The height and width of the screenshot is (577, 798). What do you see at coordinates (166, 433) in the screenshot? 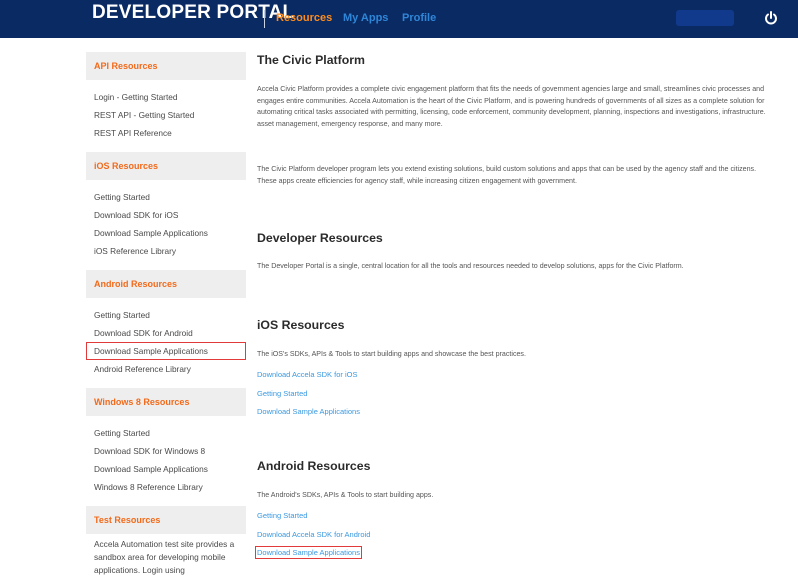
I see `sidebar-item-win8-getting-started: Getting Started` at bounding box center [166, 433].